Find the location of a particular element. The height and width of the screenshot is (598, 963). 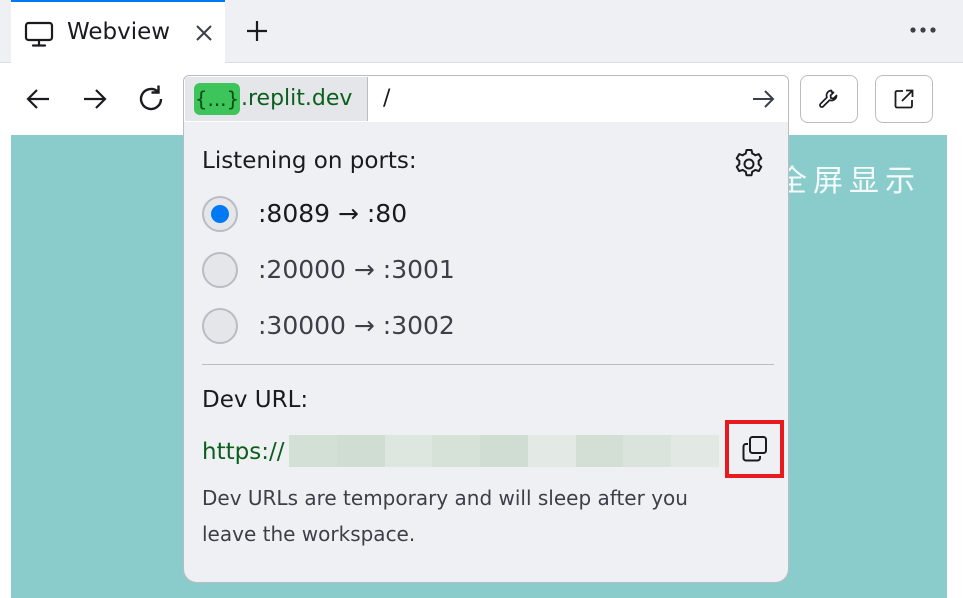

gear-icon is located at coordinates (749, 164).